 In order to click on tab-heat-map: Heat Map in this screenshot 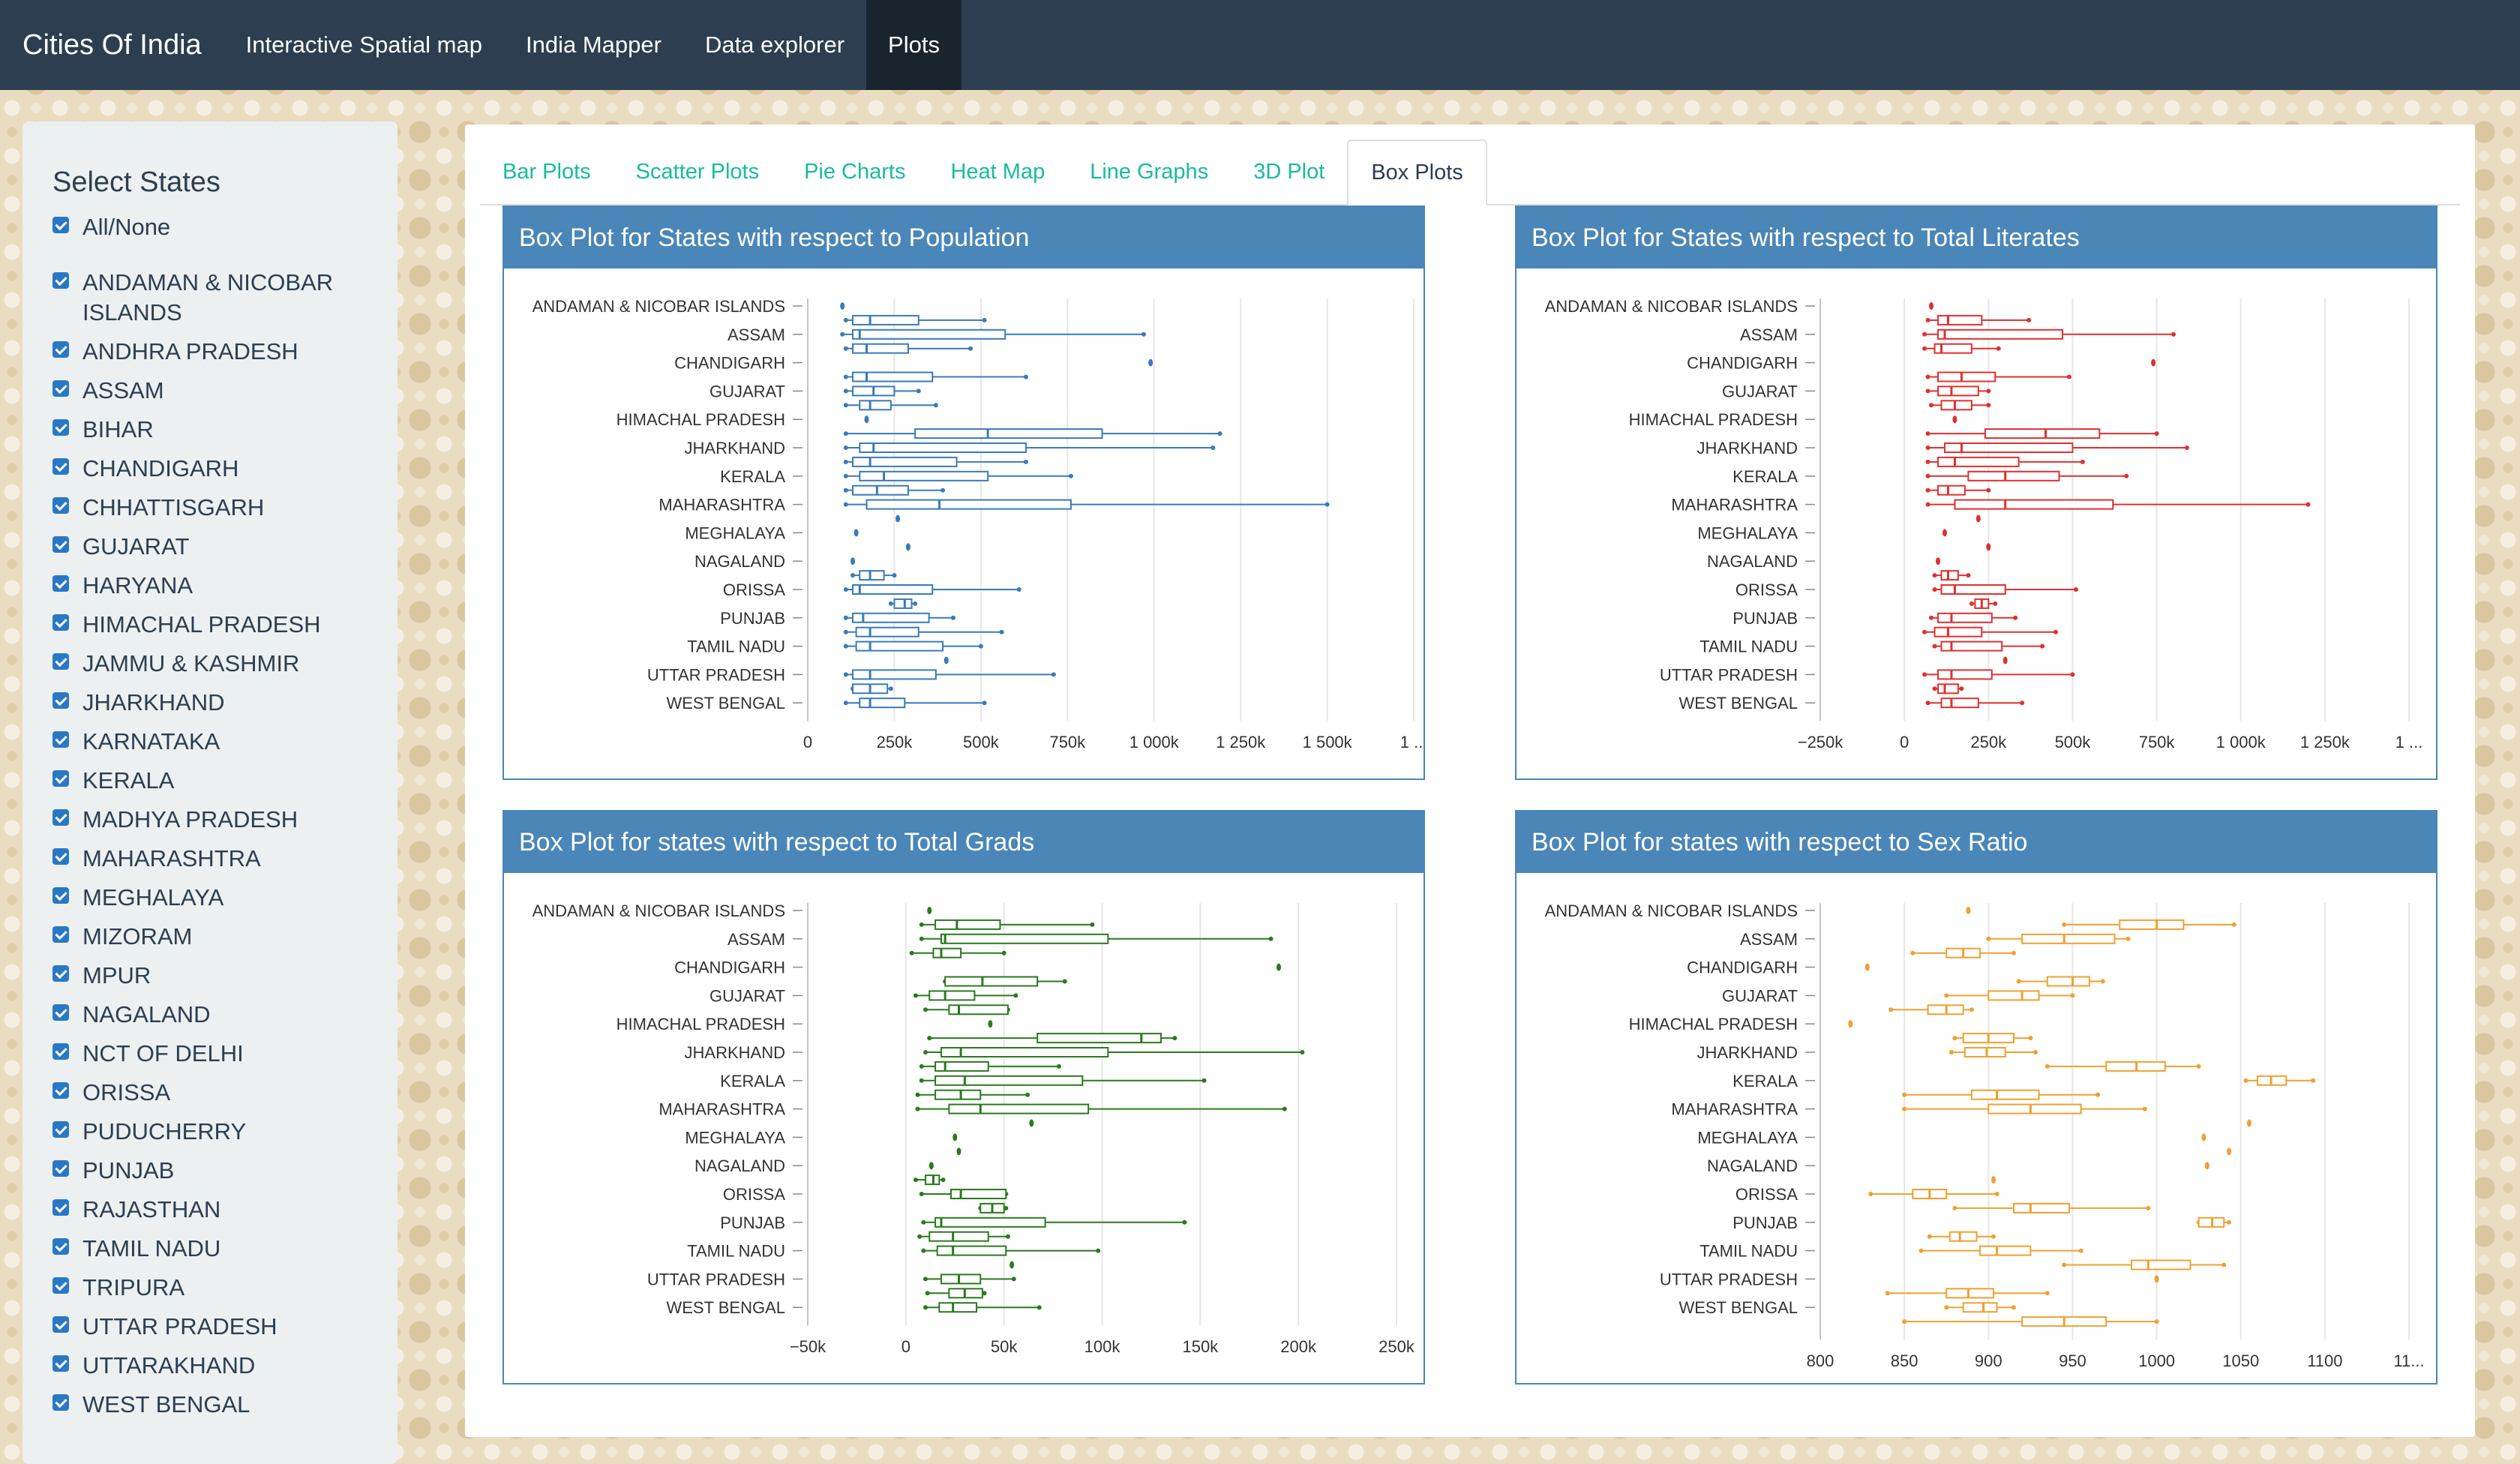, I will do `click(997, 172)`.